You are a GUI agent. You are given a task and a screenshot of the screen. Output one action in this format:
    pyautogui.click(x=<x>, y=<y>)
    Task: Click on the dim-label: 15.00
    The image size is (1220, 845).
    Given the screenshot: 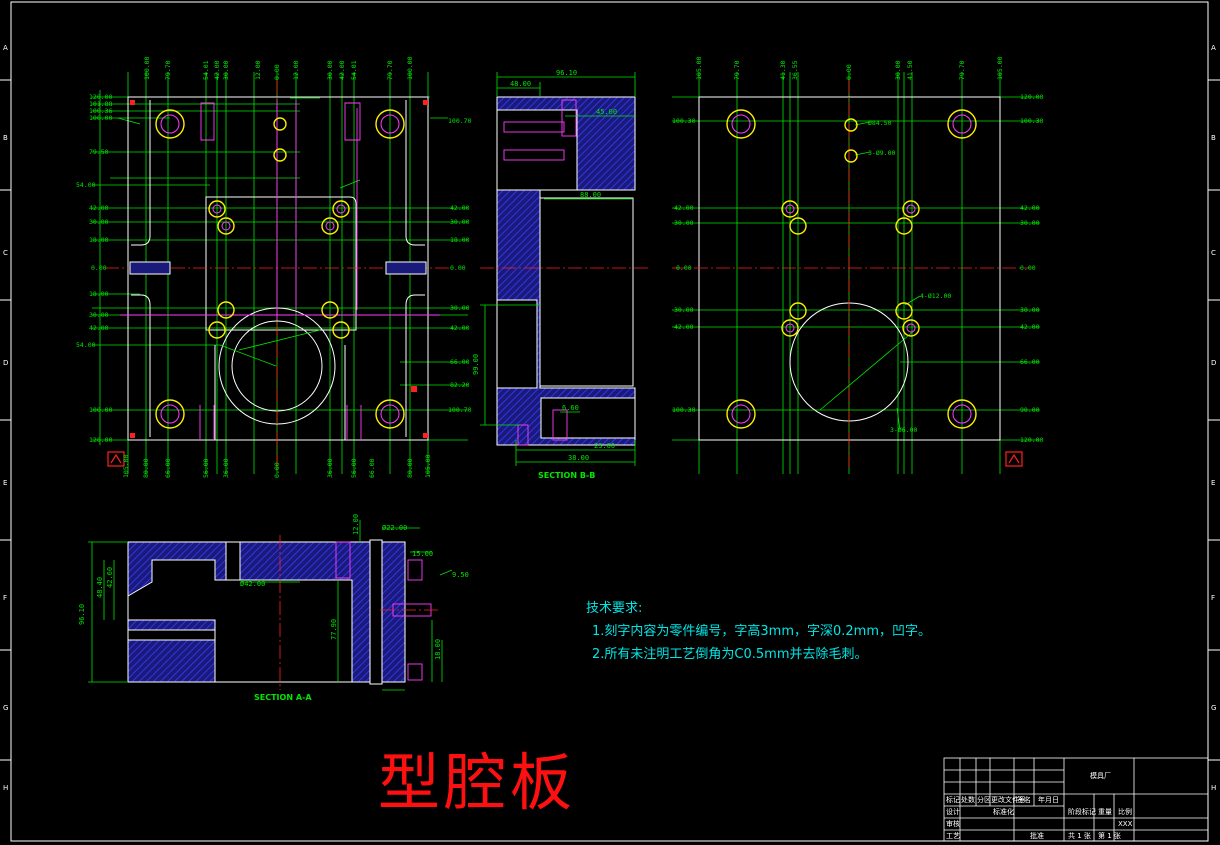 What is the action you would take?
    pyautogui.click(x=422, y=554)
    